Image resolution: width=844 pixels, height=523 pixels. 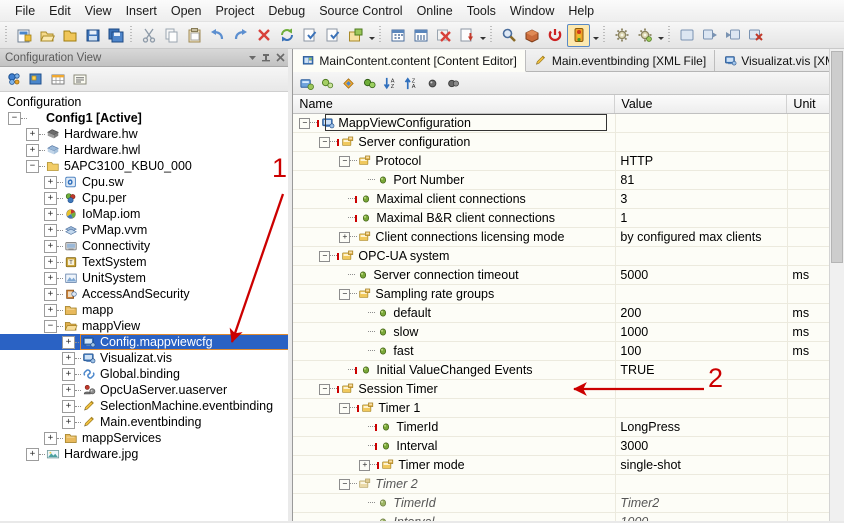 I want to click on annotation-number-2: 2, so click(x=716, y=378).